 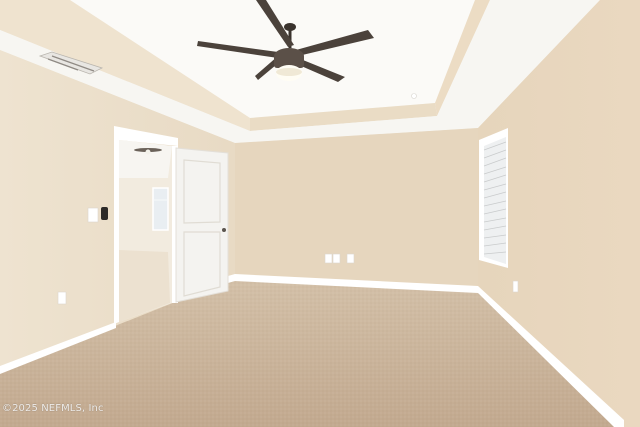 I want to click on hallway-ceiling, so click(x=145, y=159).